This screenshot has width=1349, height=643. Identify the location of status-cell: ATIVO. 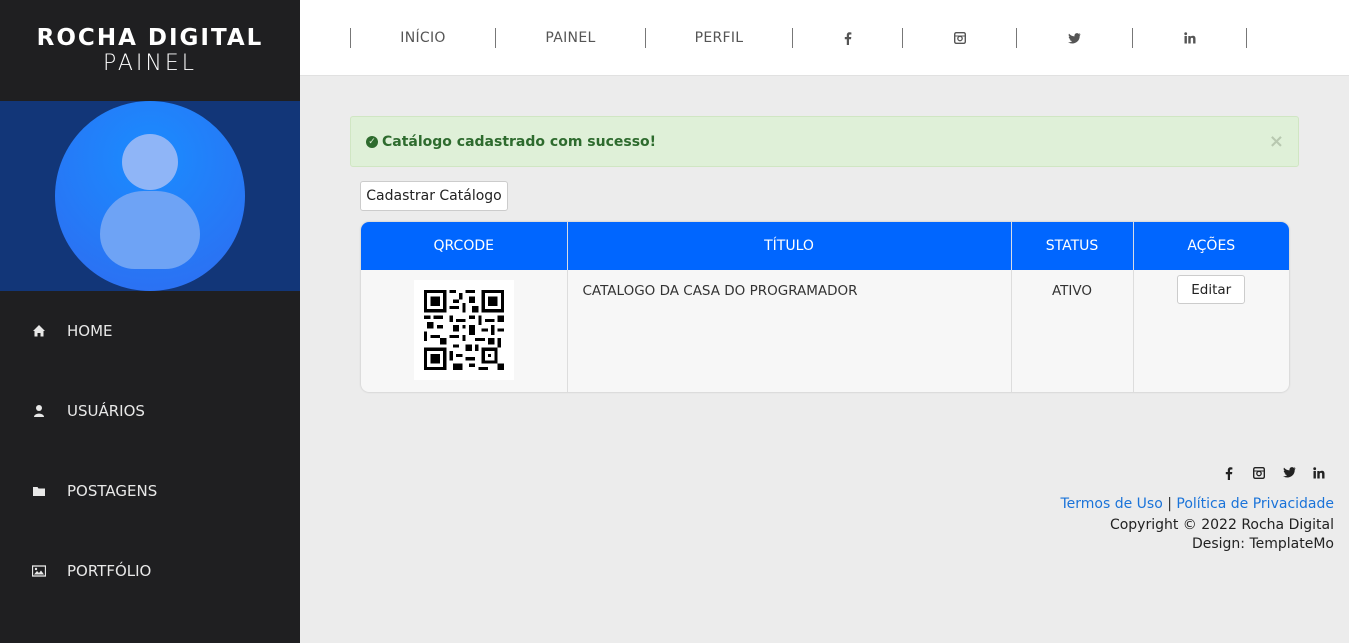
(1072, 331).